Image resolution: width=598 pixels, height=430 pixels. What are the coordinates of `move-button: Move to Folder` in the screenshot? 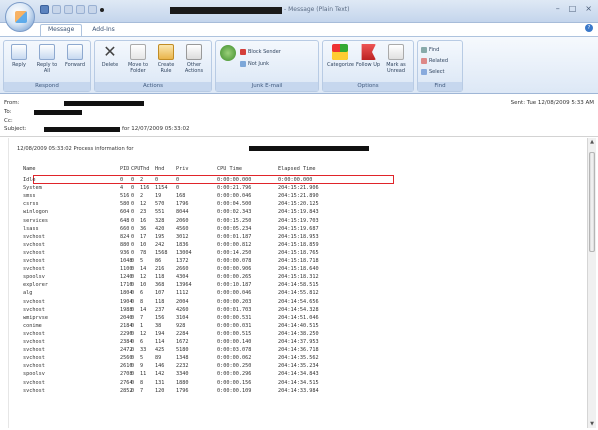 It's located at (138, 59).